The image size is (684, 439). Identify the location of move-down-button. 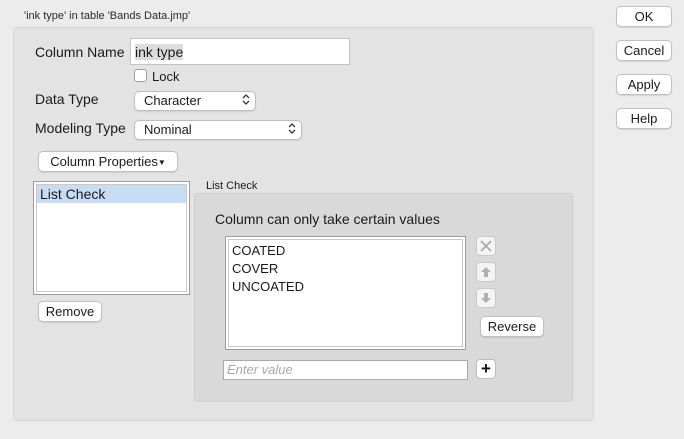
(486, 298).